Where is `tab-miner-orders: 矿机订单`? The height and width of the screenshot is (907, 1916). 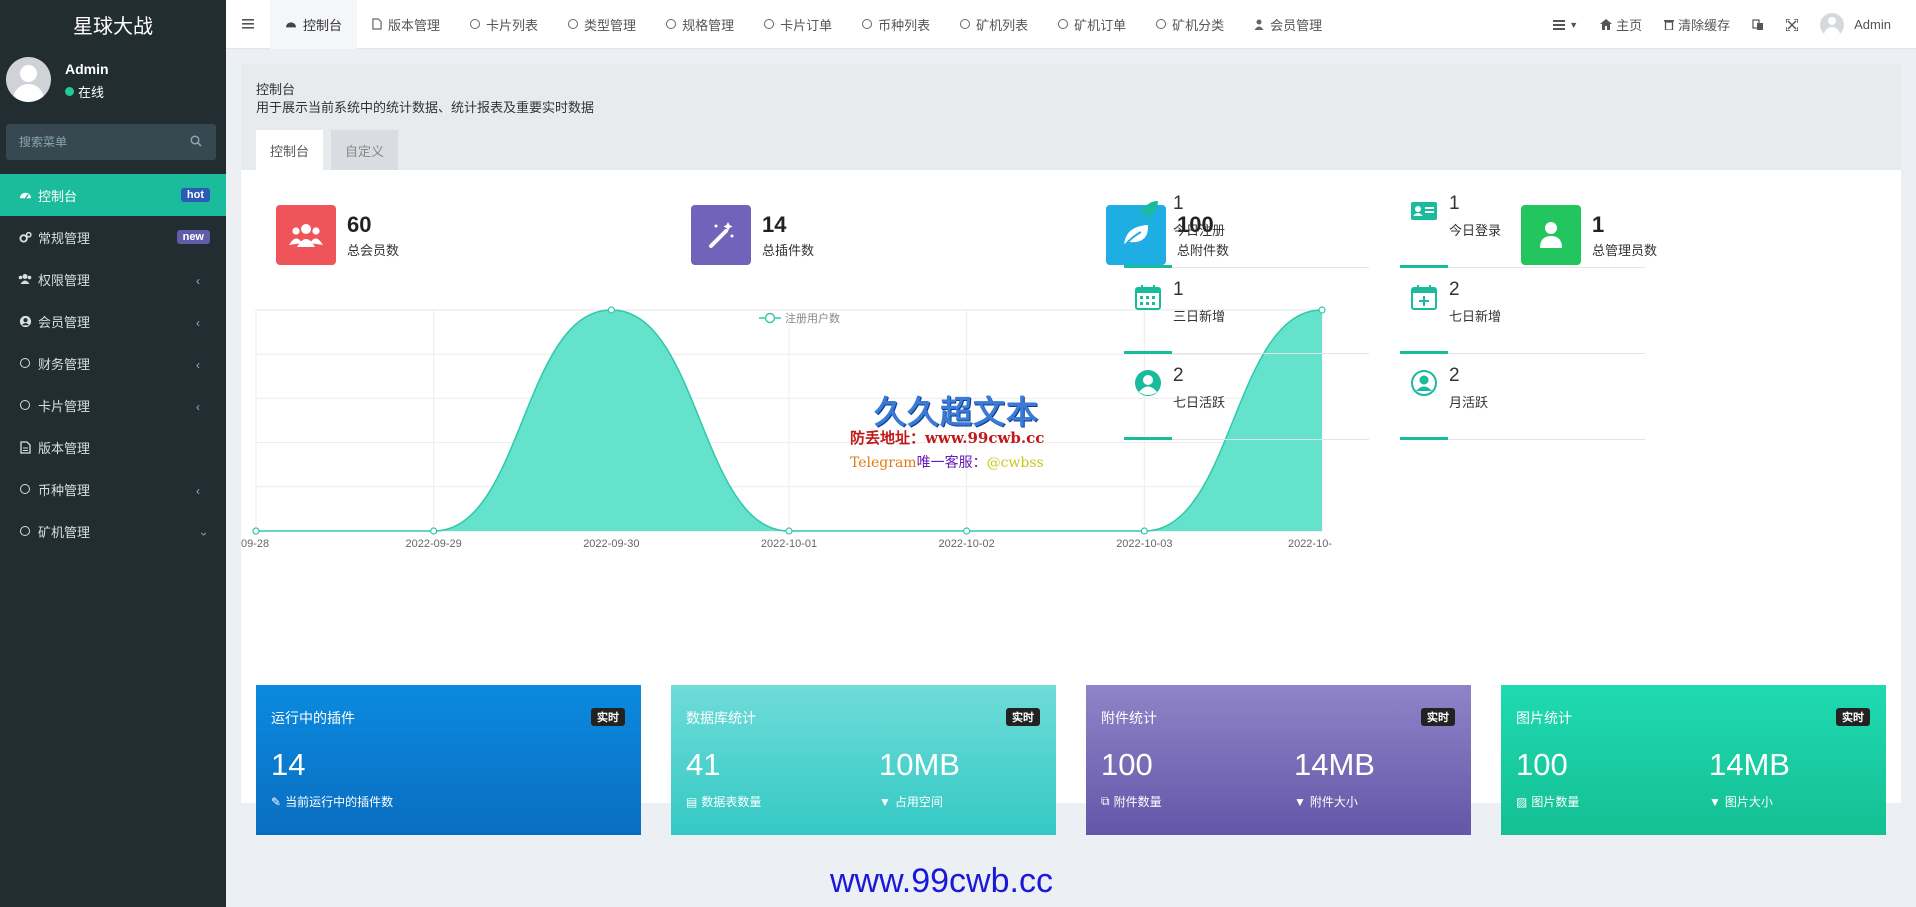 tab-miner-orders: 矿机订单 is located at coordinates (1092, 24).